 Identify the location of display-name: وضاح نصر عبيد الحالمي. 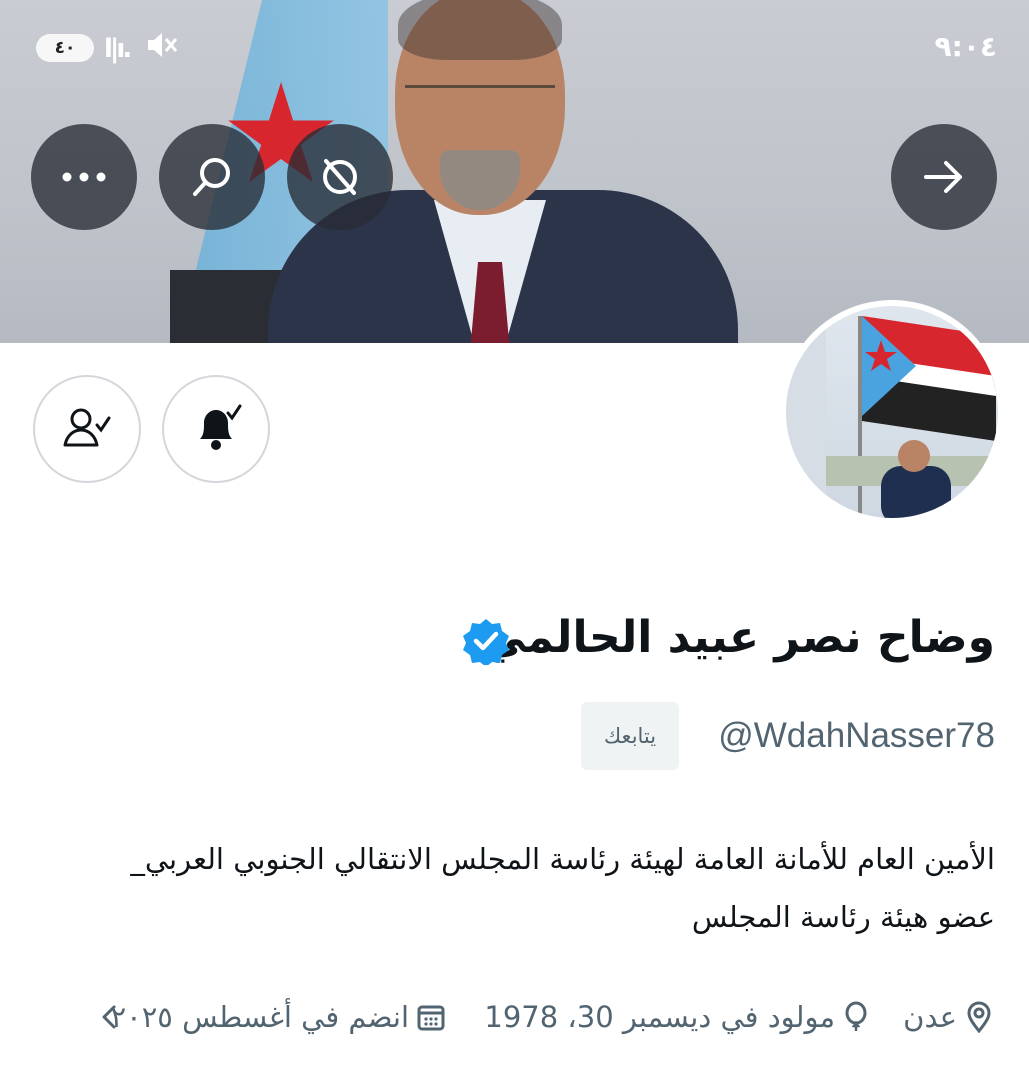
(738, 637).